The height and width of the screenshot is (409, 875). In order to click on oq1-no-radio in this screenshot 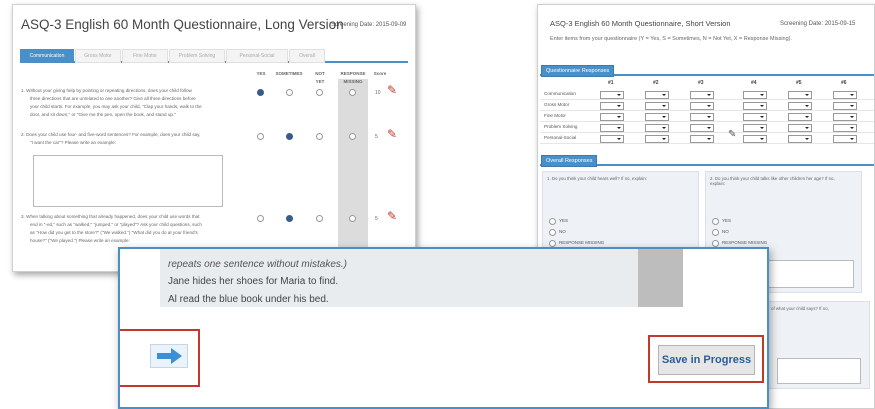, I will do `click(552, 232)`.